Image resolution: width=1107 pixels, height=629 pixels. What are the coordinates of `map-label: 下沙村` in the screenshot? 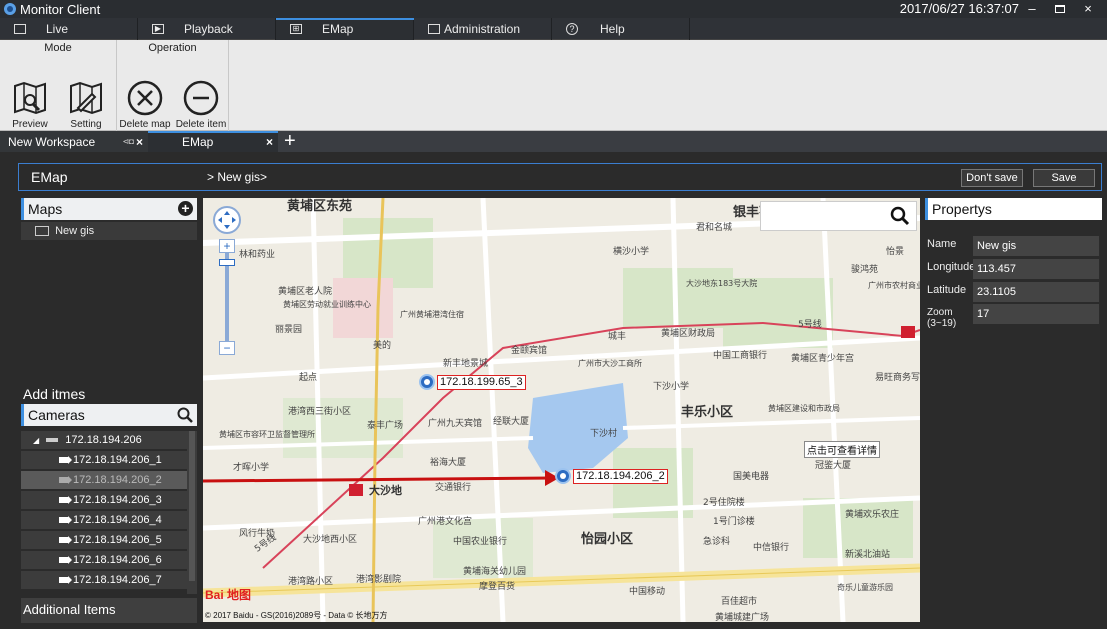 It's located at (604, 434).